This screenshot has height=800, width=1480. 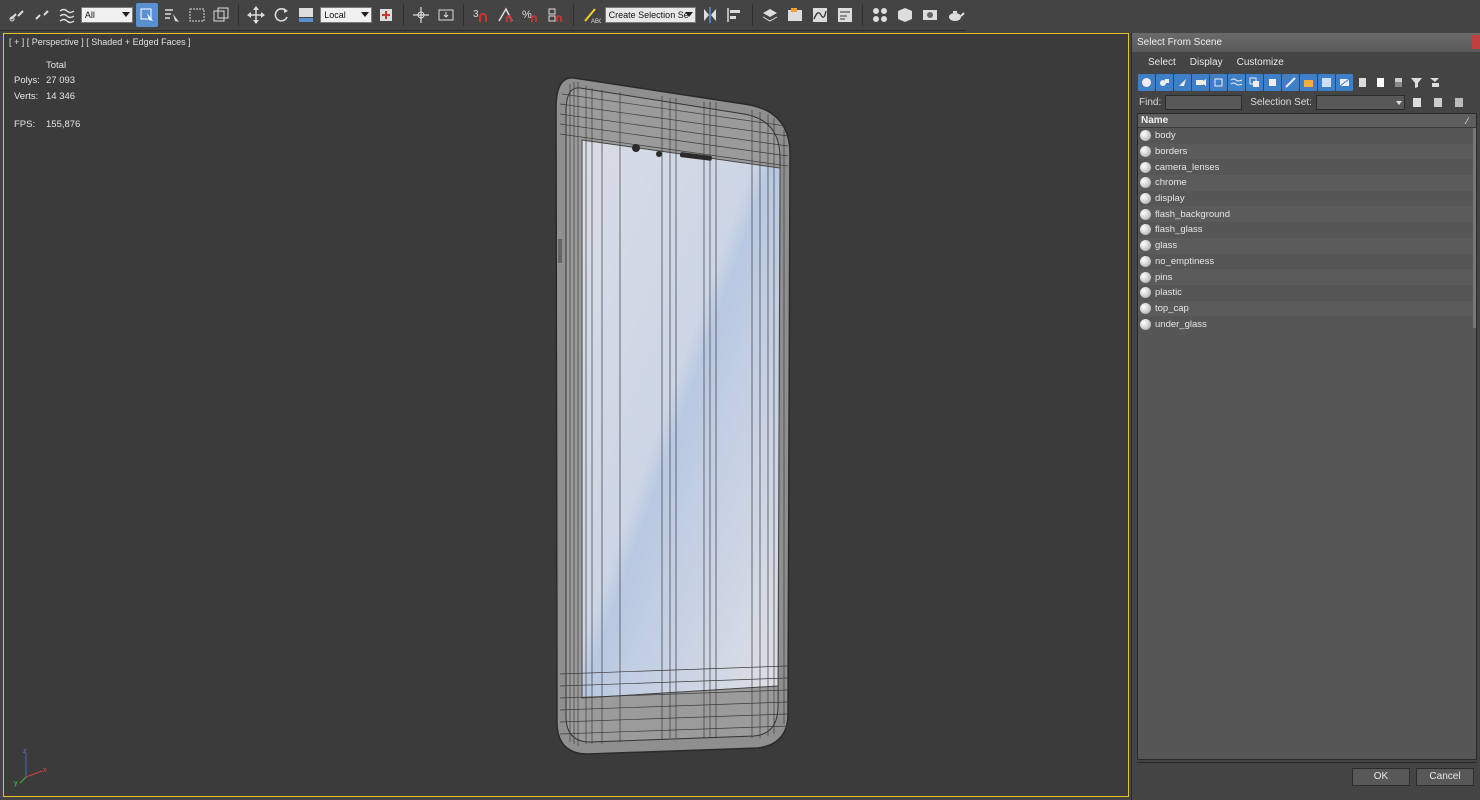 I want to click on bind-spacewarp-icon, so click(x=67, y=15).